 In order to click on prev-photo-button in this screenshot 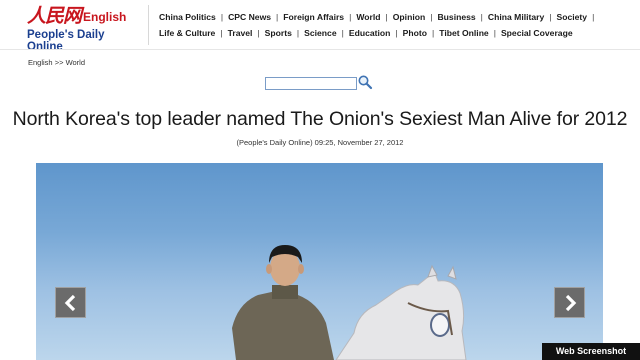, I will do `click(70, 302)`.